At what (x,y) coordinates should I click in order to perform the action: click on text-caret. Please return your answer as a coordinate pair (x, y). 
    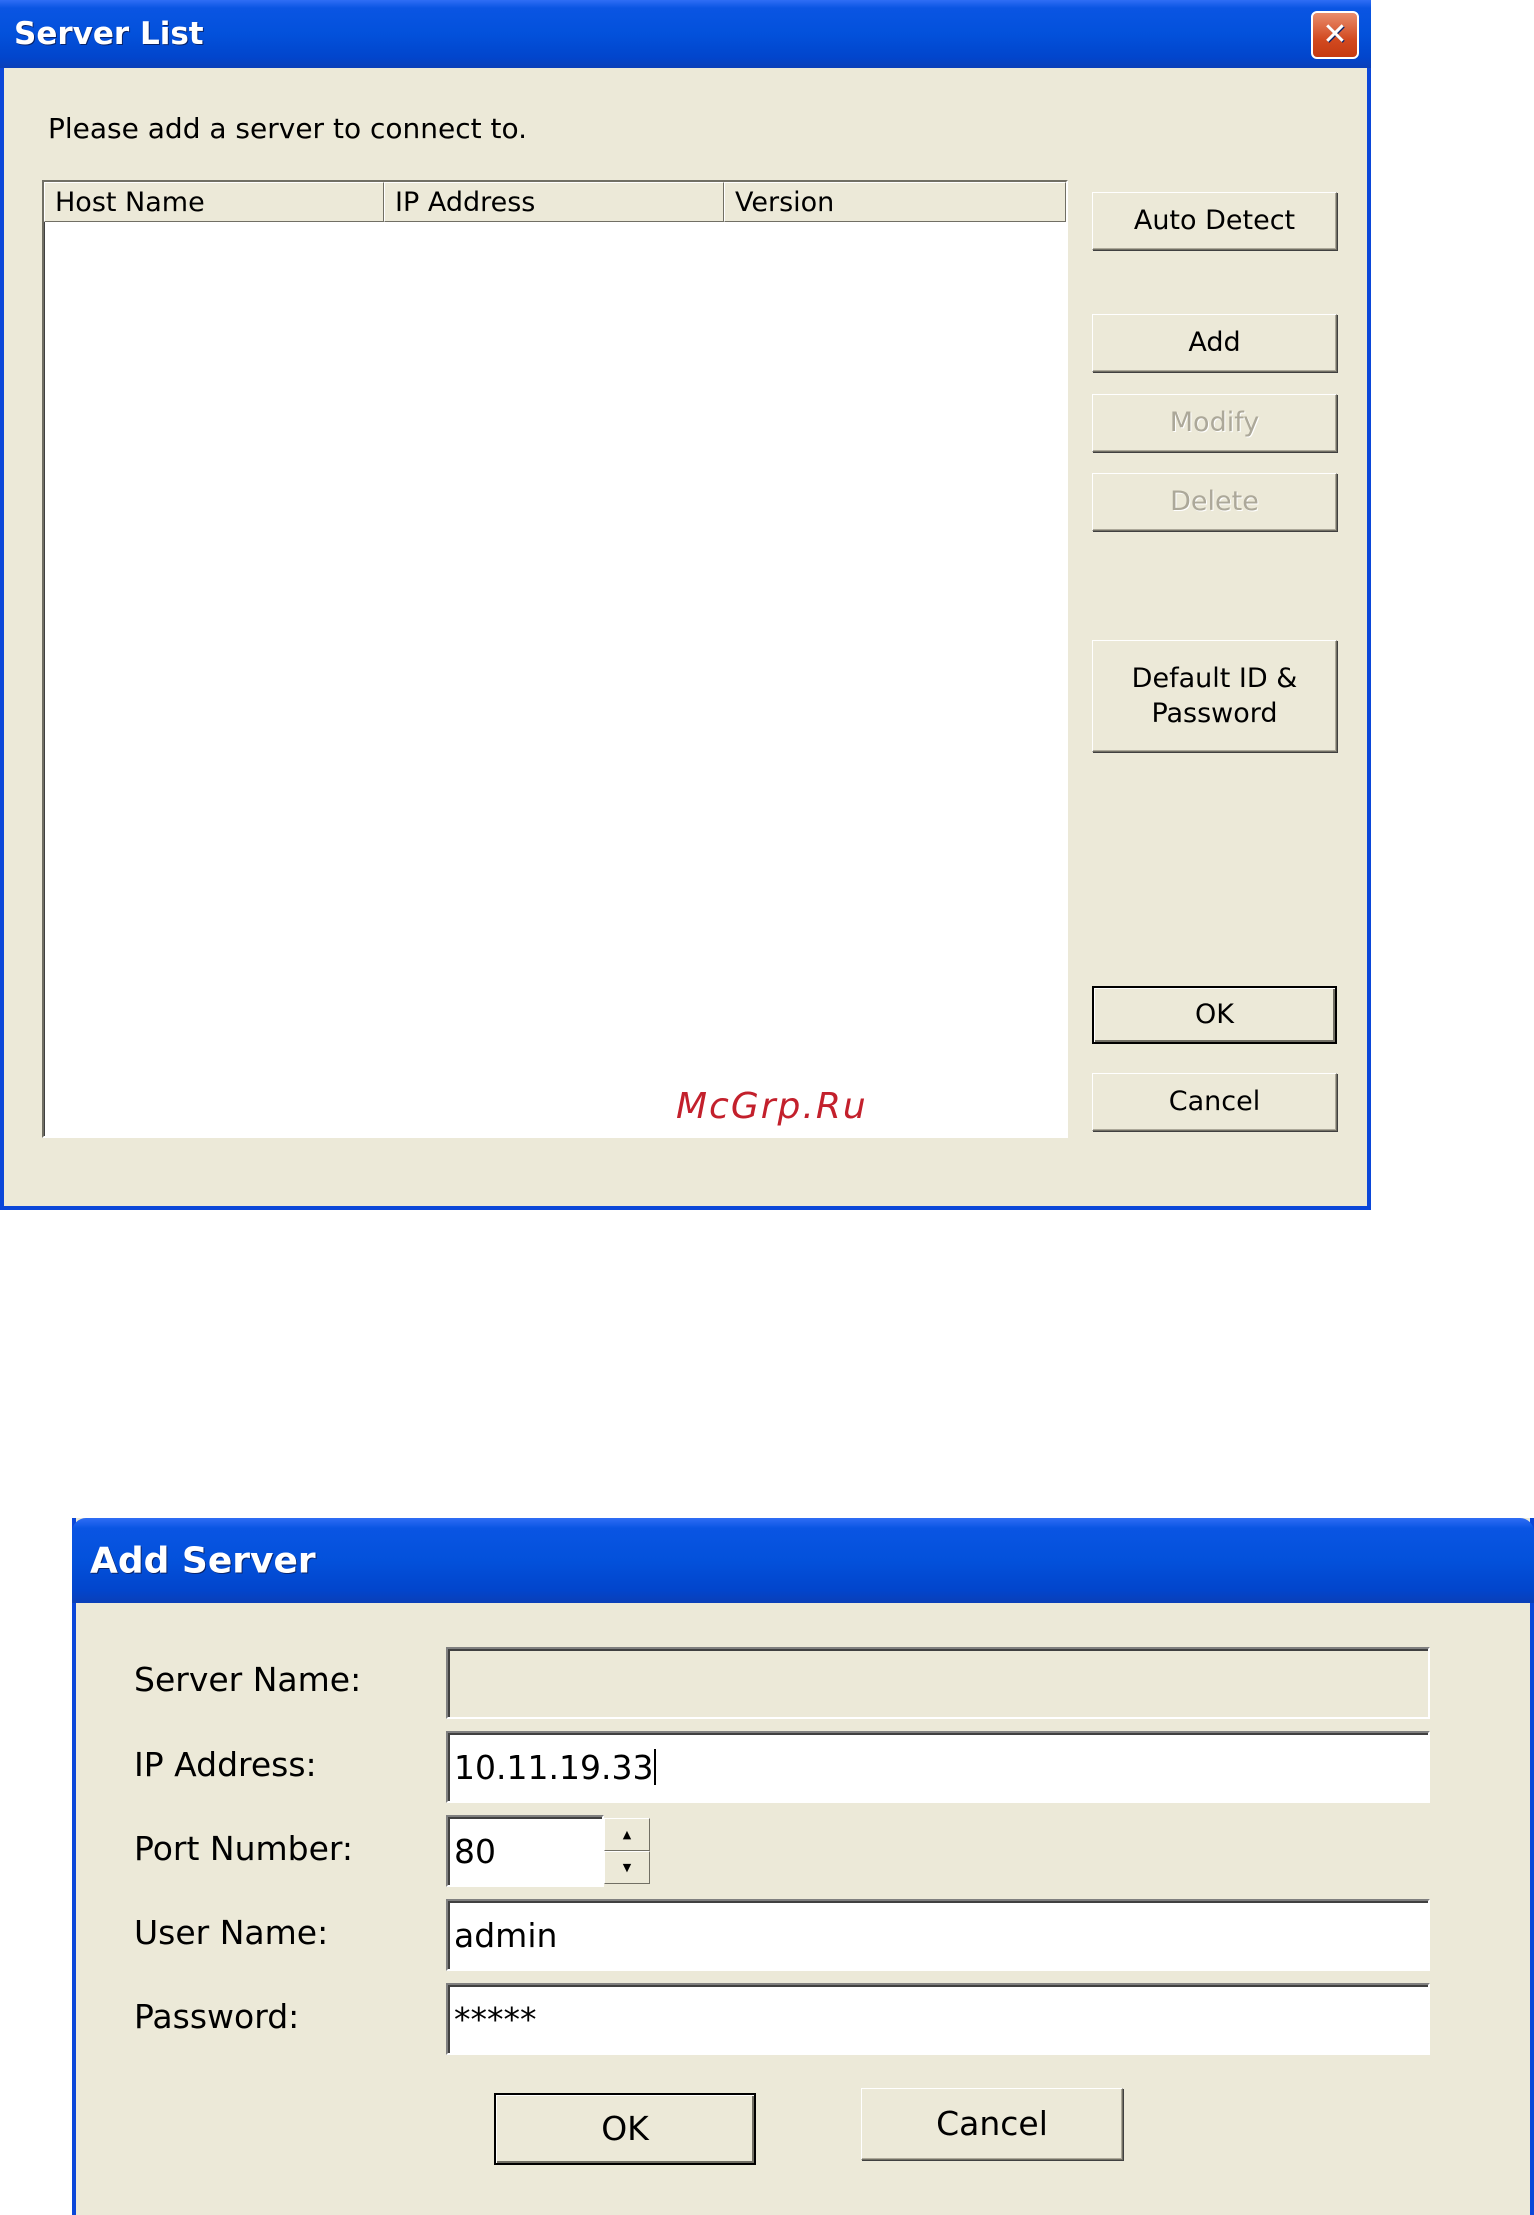
    Looking at the image, I should click on (655, 1767).